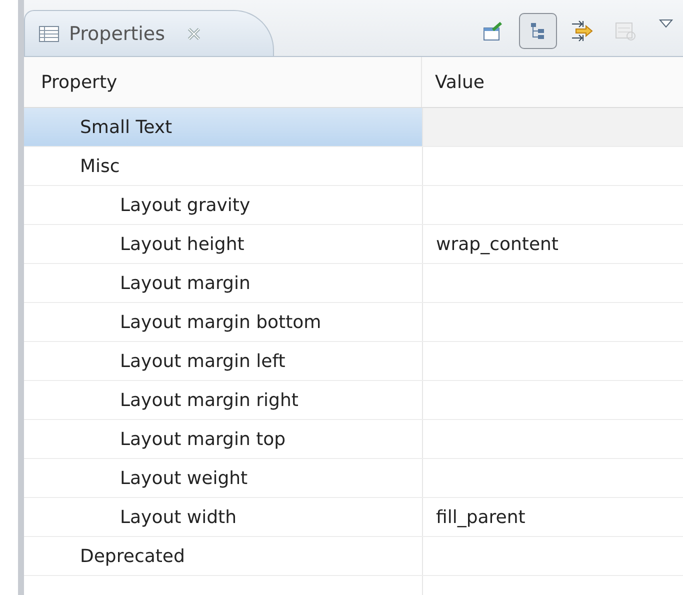 The width and height of the screenshot is (683, 595). Describe the element at coordinates (582, 31) in the screenshot. I see `arrows-icon` at that location.